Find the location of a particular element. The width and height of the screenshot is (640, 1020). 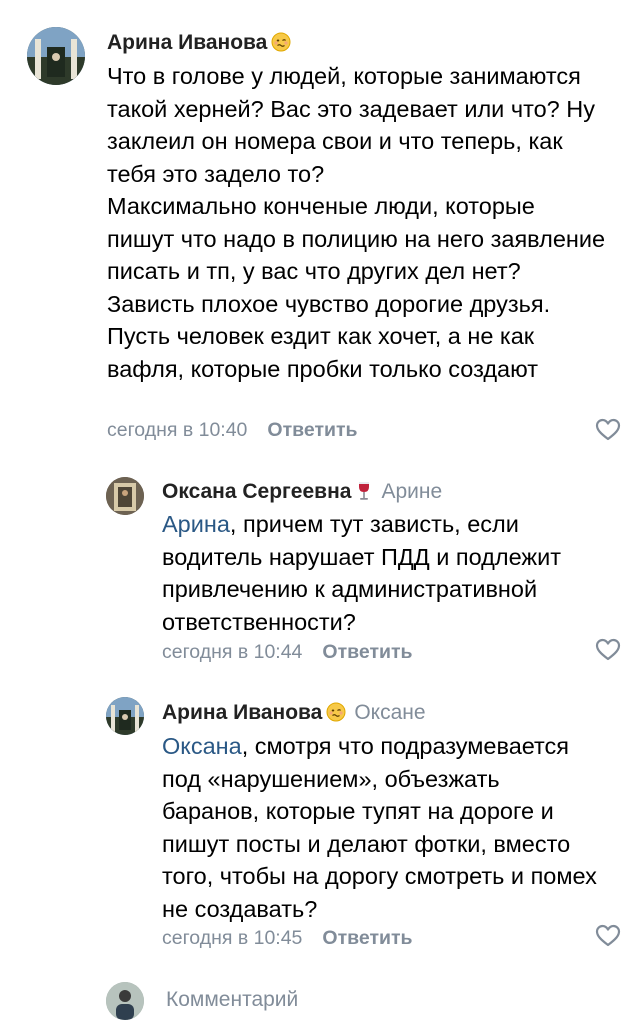

user-avatar-icon is located at coordinates (125, 1001).